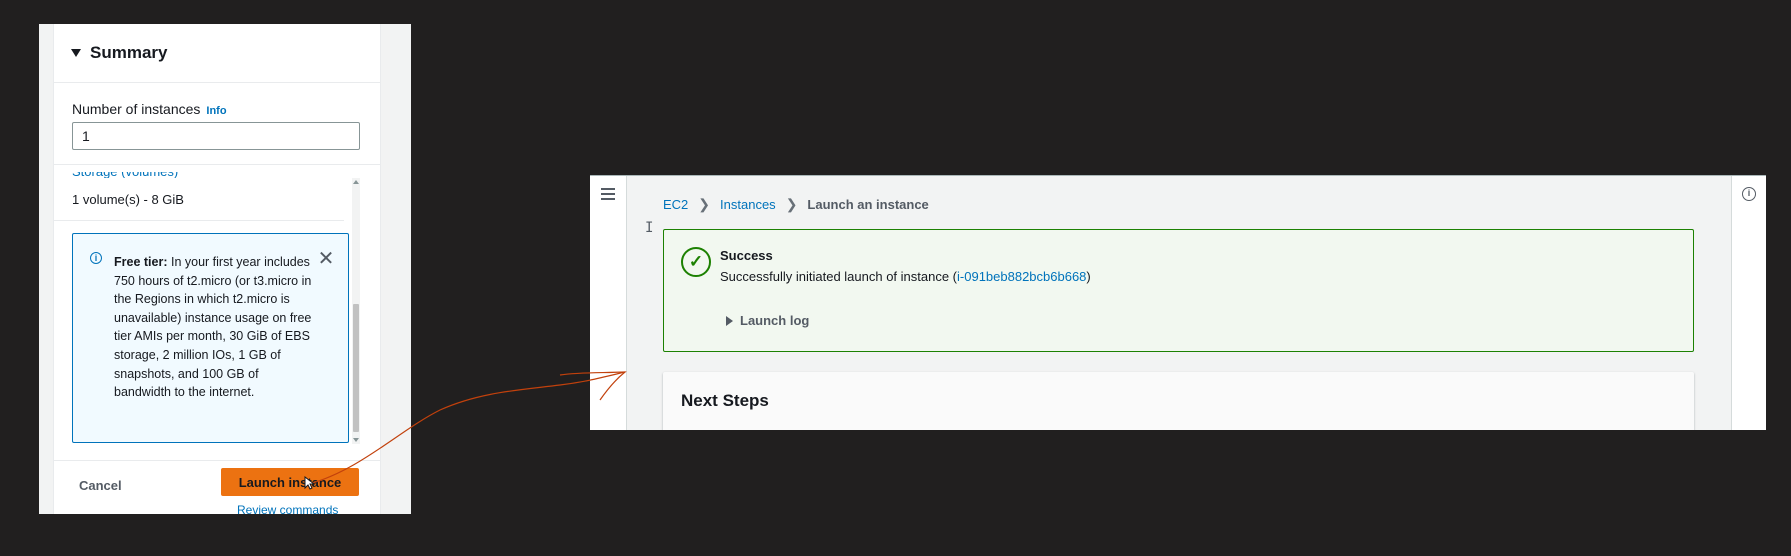 The height and width of the screenshot is (556, 1791). Describe the element at coordinates (608, 195) in the screenshot. I see `hamburger-menu-icon` at that location.